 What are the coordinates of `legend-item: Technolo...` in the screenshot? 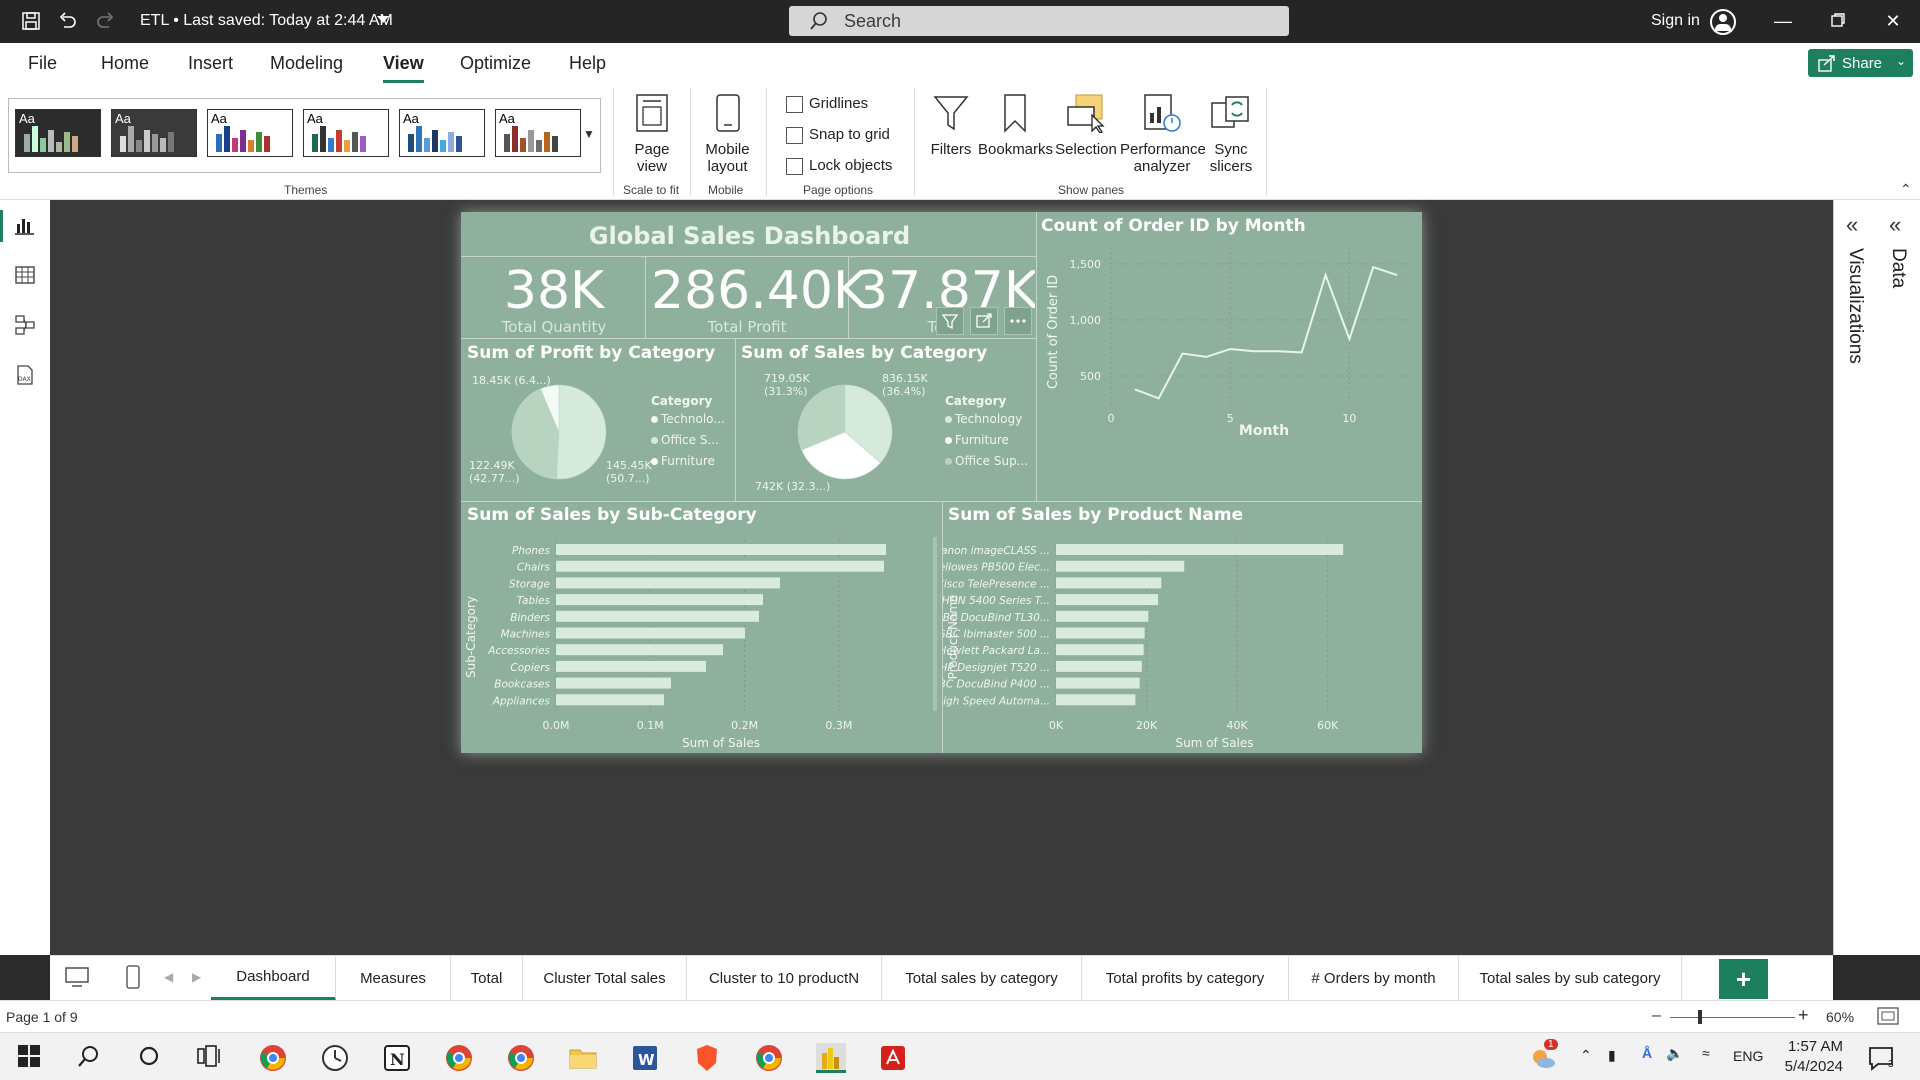 It's located at (688, 419).